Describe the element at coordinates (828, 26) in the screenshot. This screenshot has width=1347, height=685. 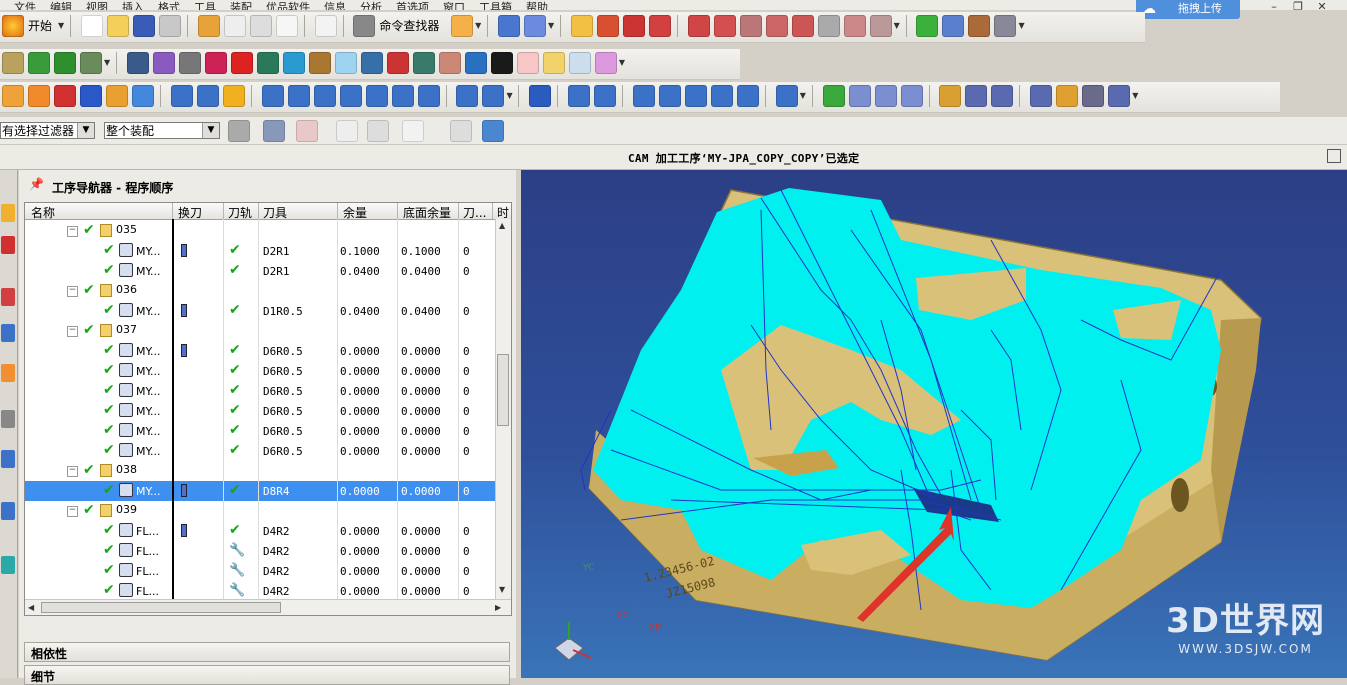
I see `chamfer-icon` at that location.